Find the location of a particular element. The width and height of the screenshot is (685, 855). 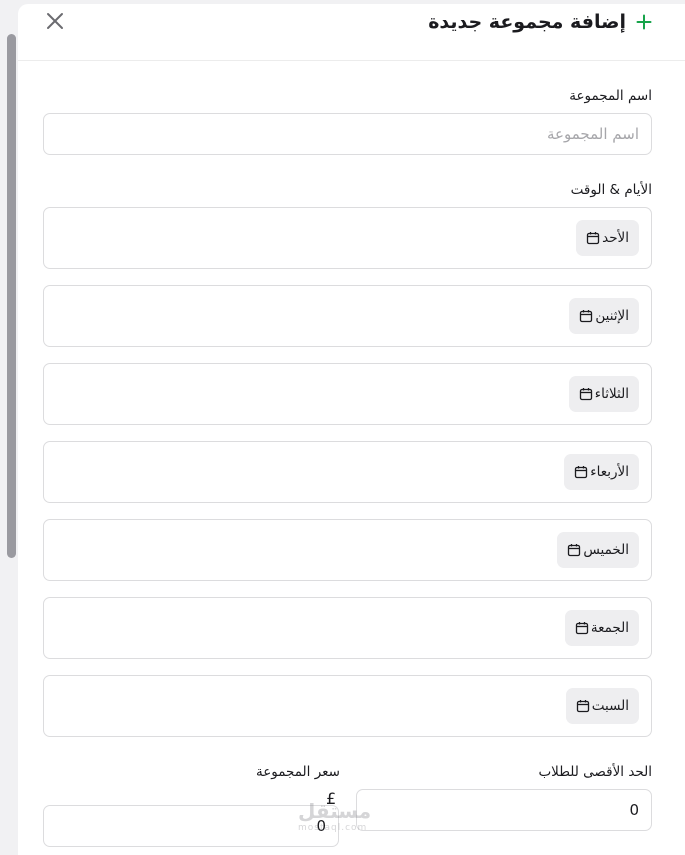

day-label: الأحد is located at coordinates (615, 238).